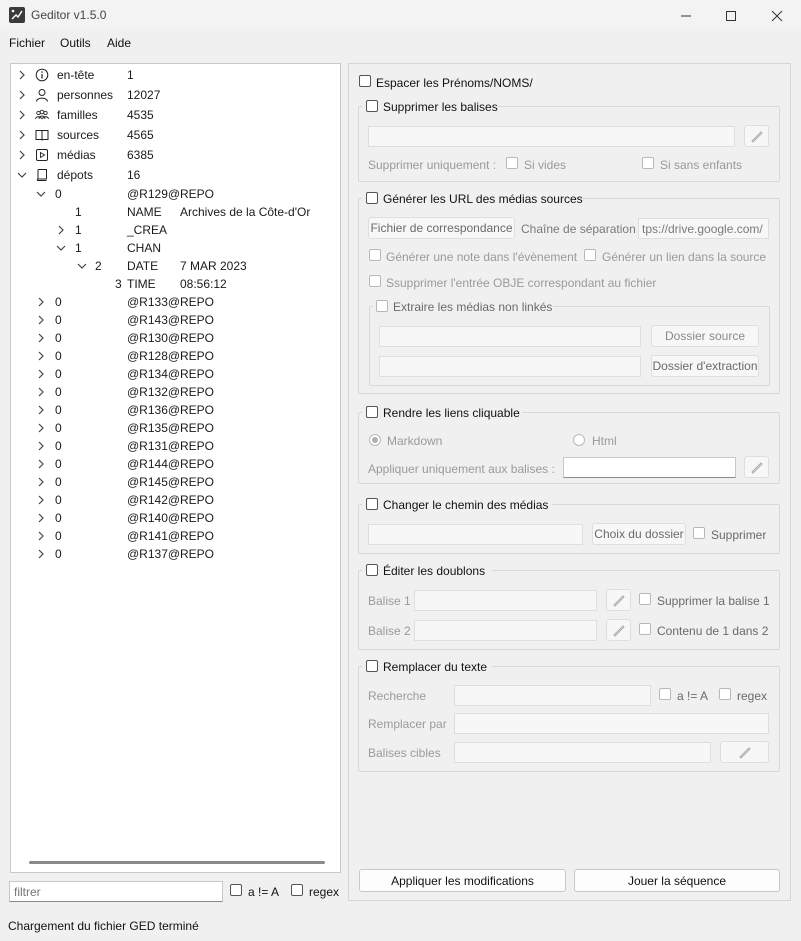  Describe the element at coordinates (372, 106) in the screenshot. I see `remove-tags-checkbox` at that location.